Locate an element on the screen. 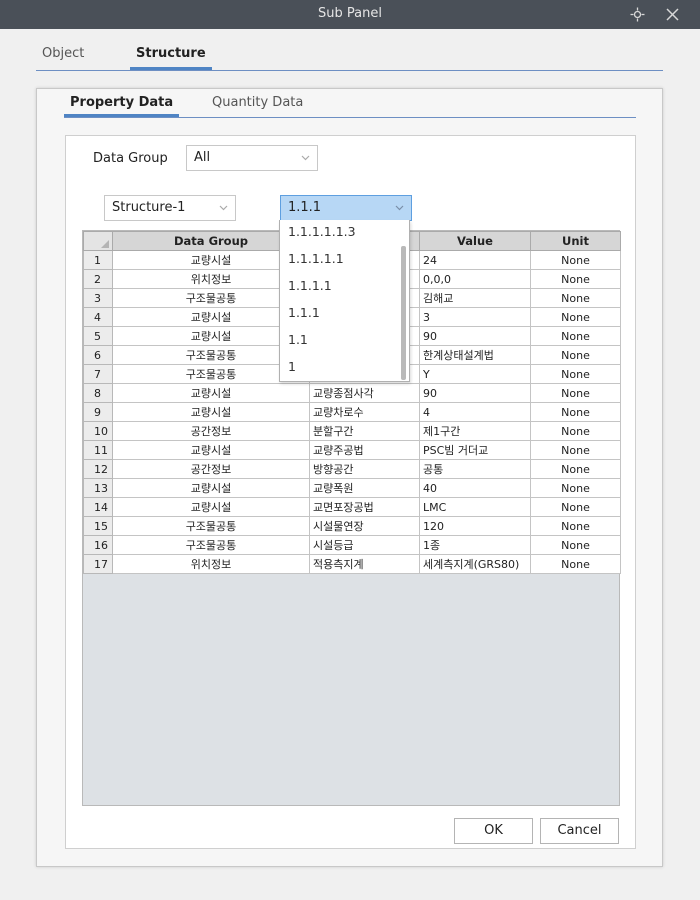  row-number-cell: 10 is located at coordinates (98, 431).